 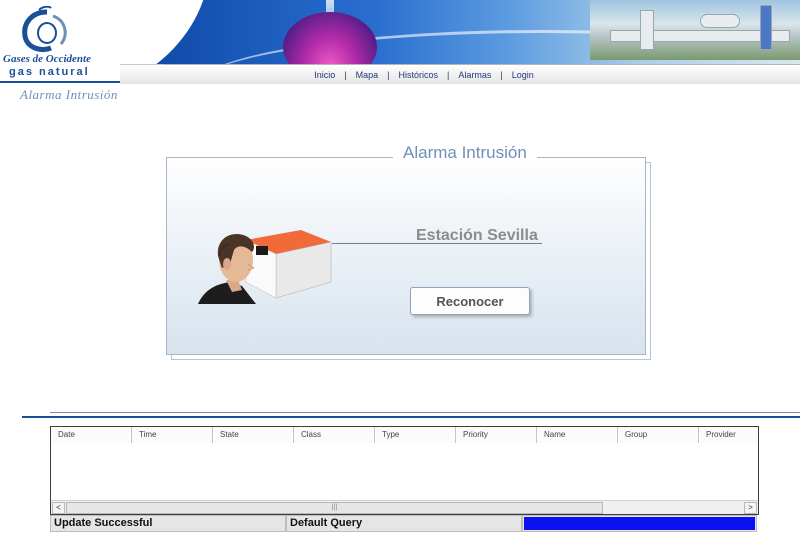 I want to click on page-subtitle: Alarma Intrusión, so click(x=69, y=94).